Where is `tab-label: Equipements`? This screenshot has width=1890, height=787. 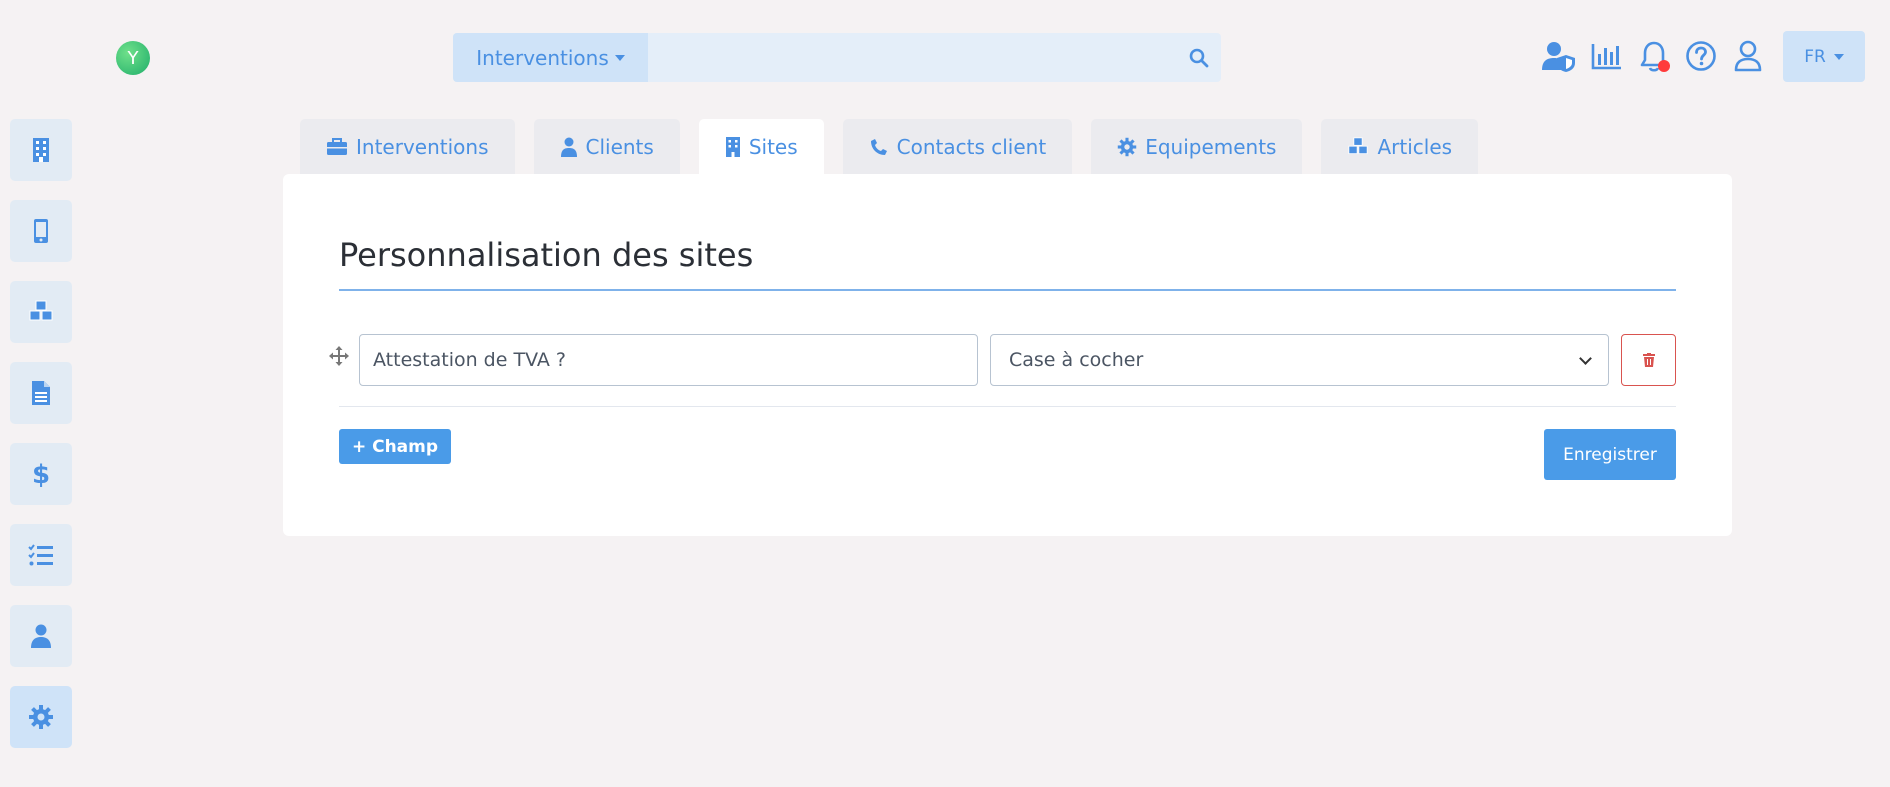
tab-label: Equipements is located at coordinates (1211, 146).